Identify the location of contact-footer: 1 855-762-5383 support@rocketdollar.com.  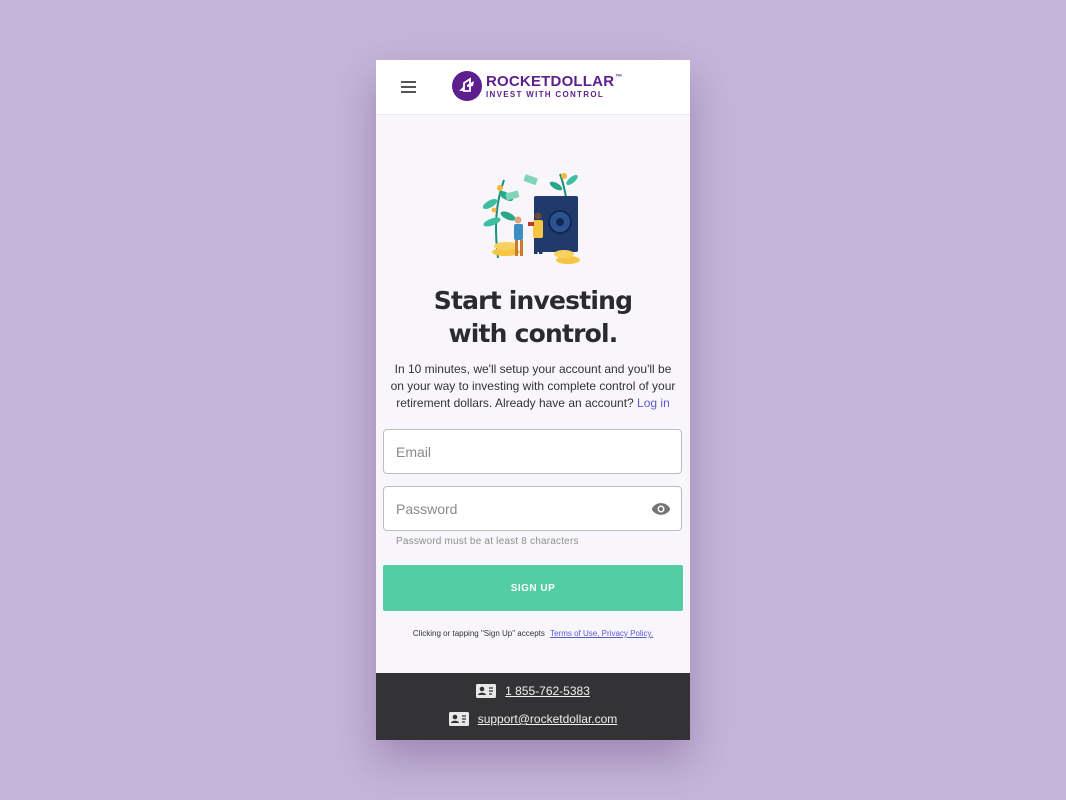
(533, 706).